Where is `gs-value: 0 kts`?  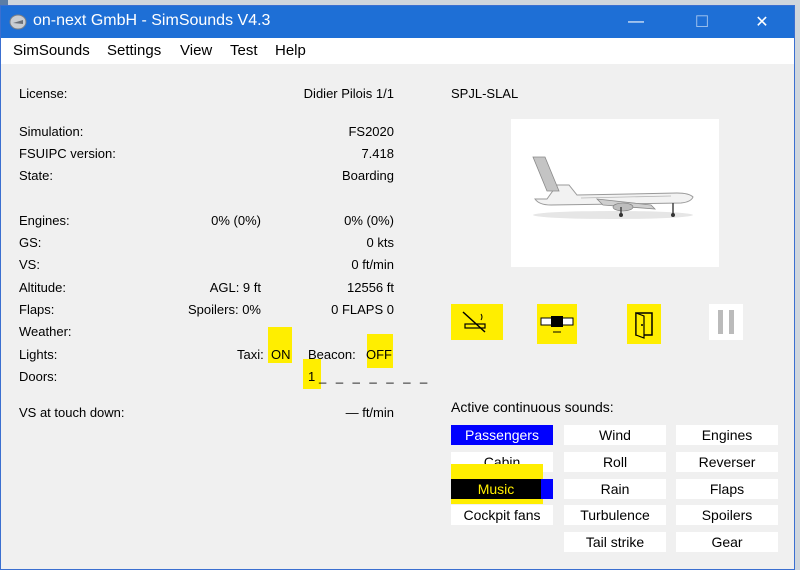
gs-value: 0 kts is located at coordinates (380, 242).